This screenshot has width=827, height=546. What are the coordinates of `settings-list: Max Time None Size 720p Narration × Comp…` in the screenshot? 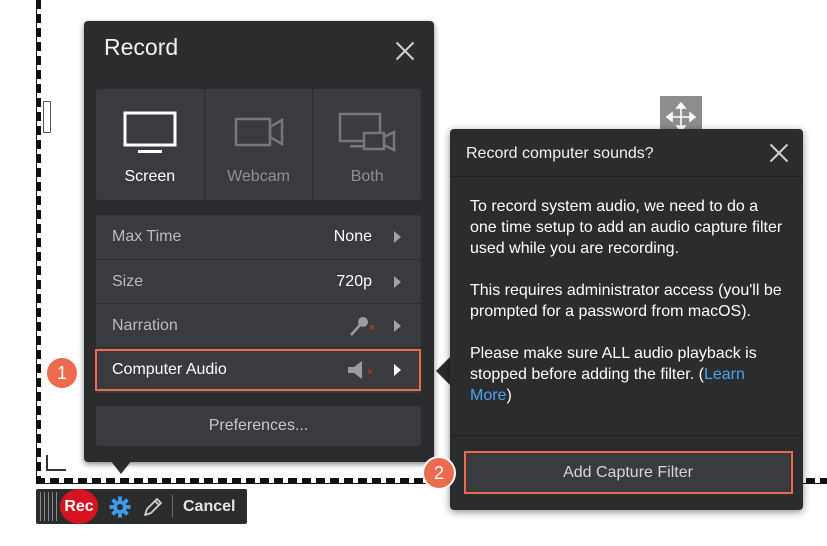 It's located at (258, 304).